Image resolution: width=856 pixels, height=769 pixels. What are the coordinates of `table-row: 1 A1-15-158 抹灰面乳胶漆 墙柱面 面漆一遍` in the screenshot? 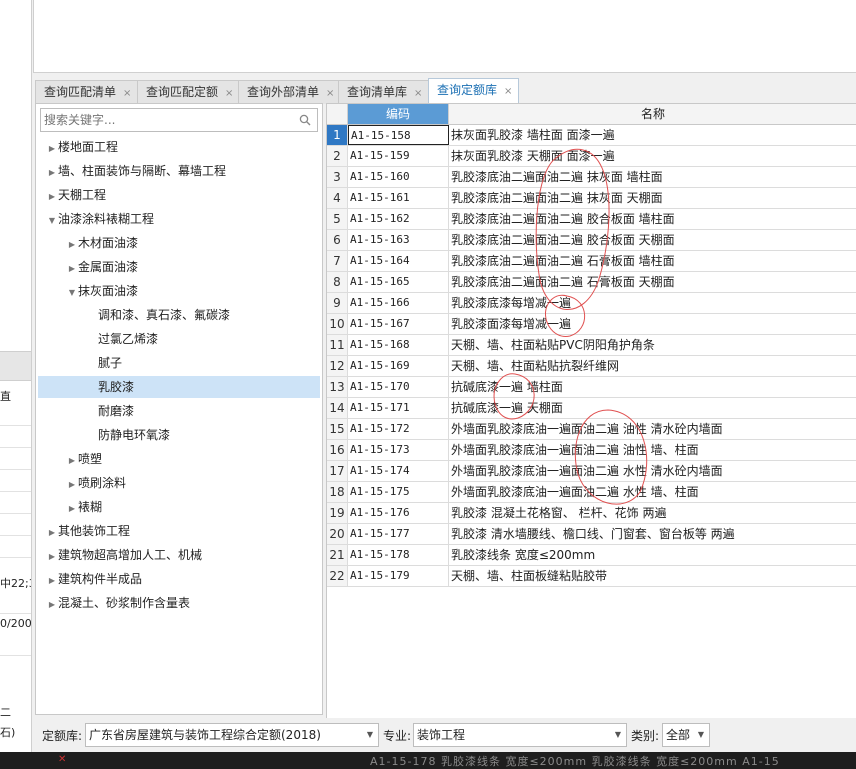 It's located at (591, 135).